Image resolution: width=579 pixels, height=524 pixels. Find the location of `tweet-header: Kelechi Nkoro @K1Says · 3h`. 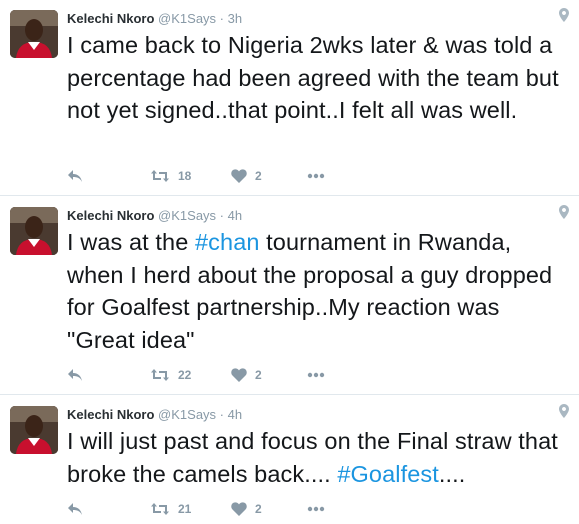

tweet-header: Kelechi Nkoro @K1Says · 3h is located at coordinates (154, 19).